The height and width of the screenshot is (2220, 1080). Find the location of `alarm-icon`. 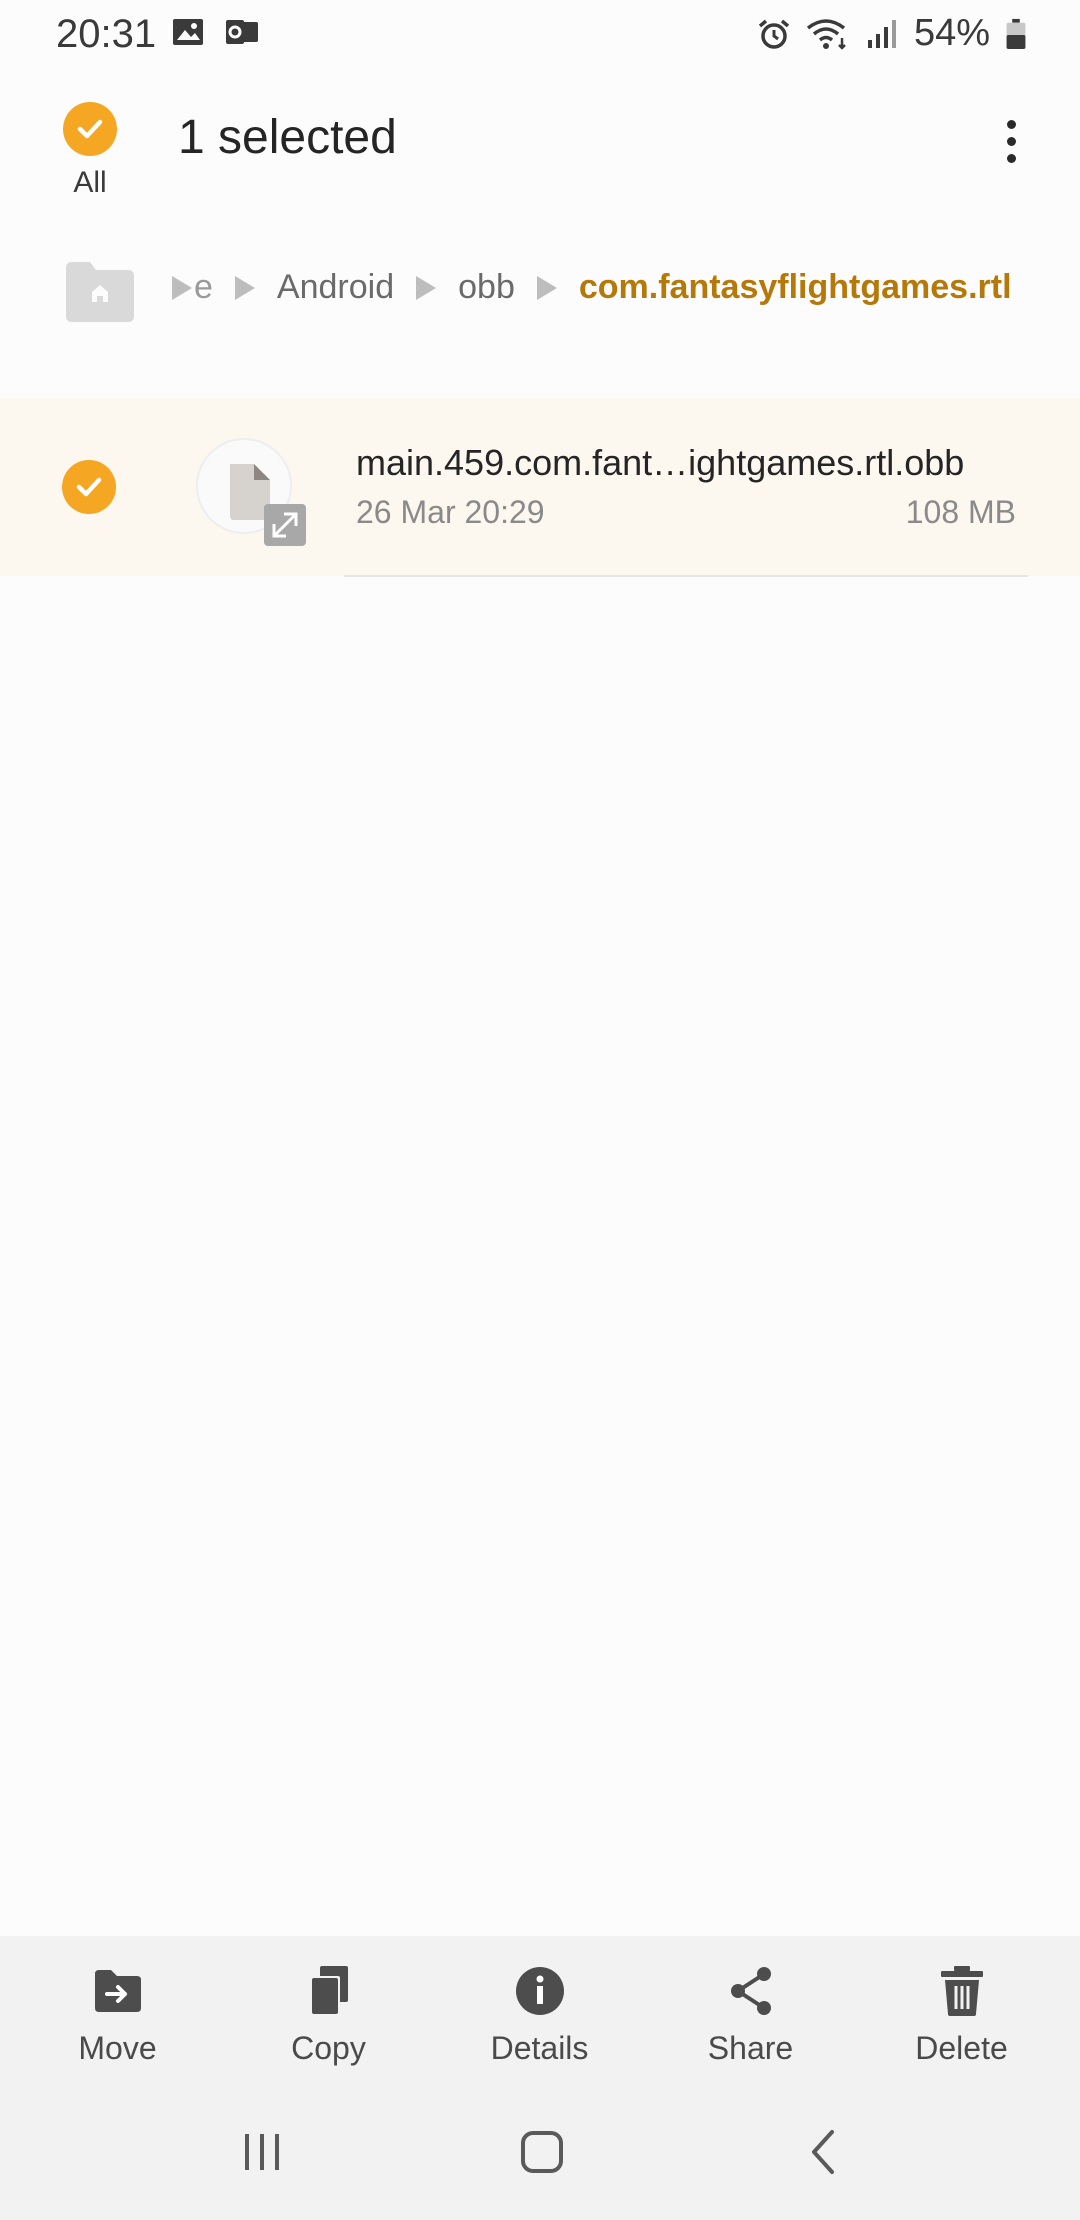

alarm-icon is located at coordinates (774, 34).